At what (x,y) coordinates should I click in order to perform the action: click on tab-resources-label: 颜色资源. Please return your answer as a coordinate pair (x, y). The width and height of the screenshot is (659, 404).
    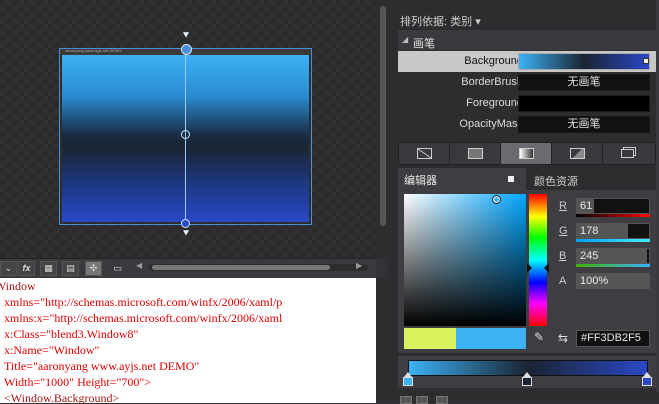
    Looking at the image, I should click on (556, 182).